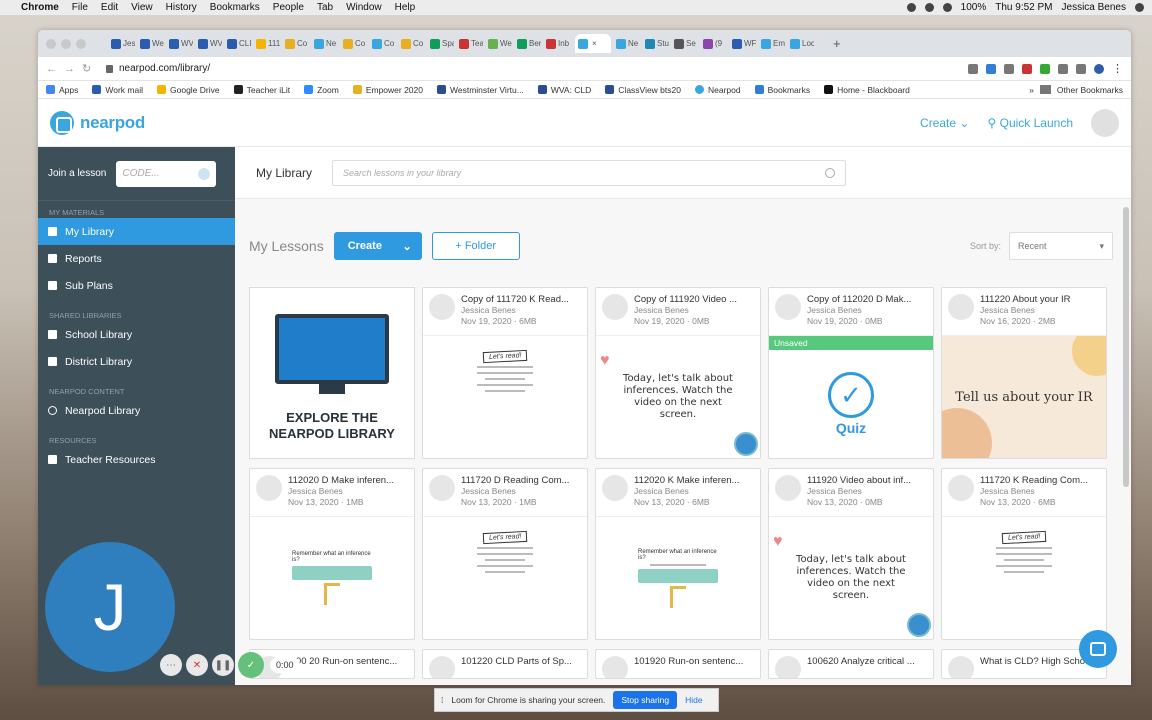 The width and height of the screenshot is (1152, 720). I want to click on menu-window: Window, so click(364, 7).